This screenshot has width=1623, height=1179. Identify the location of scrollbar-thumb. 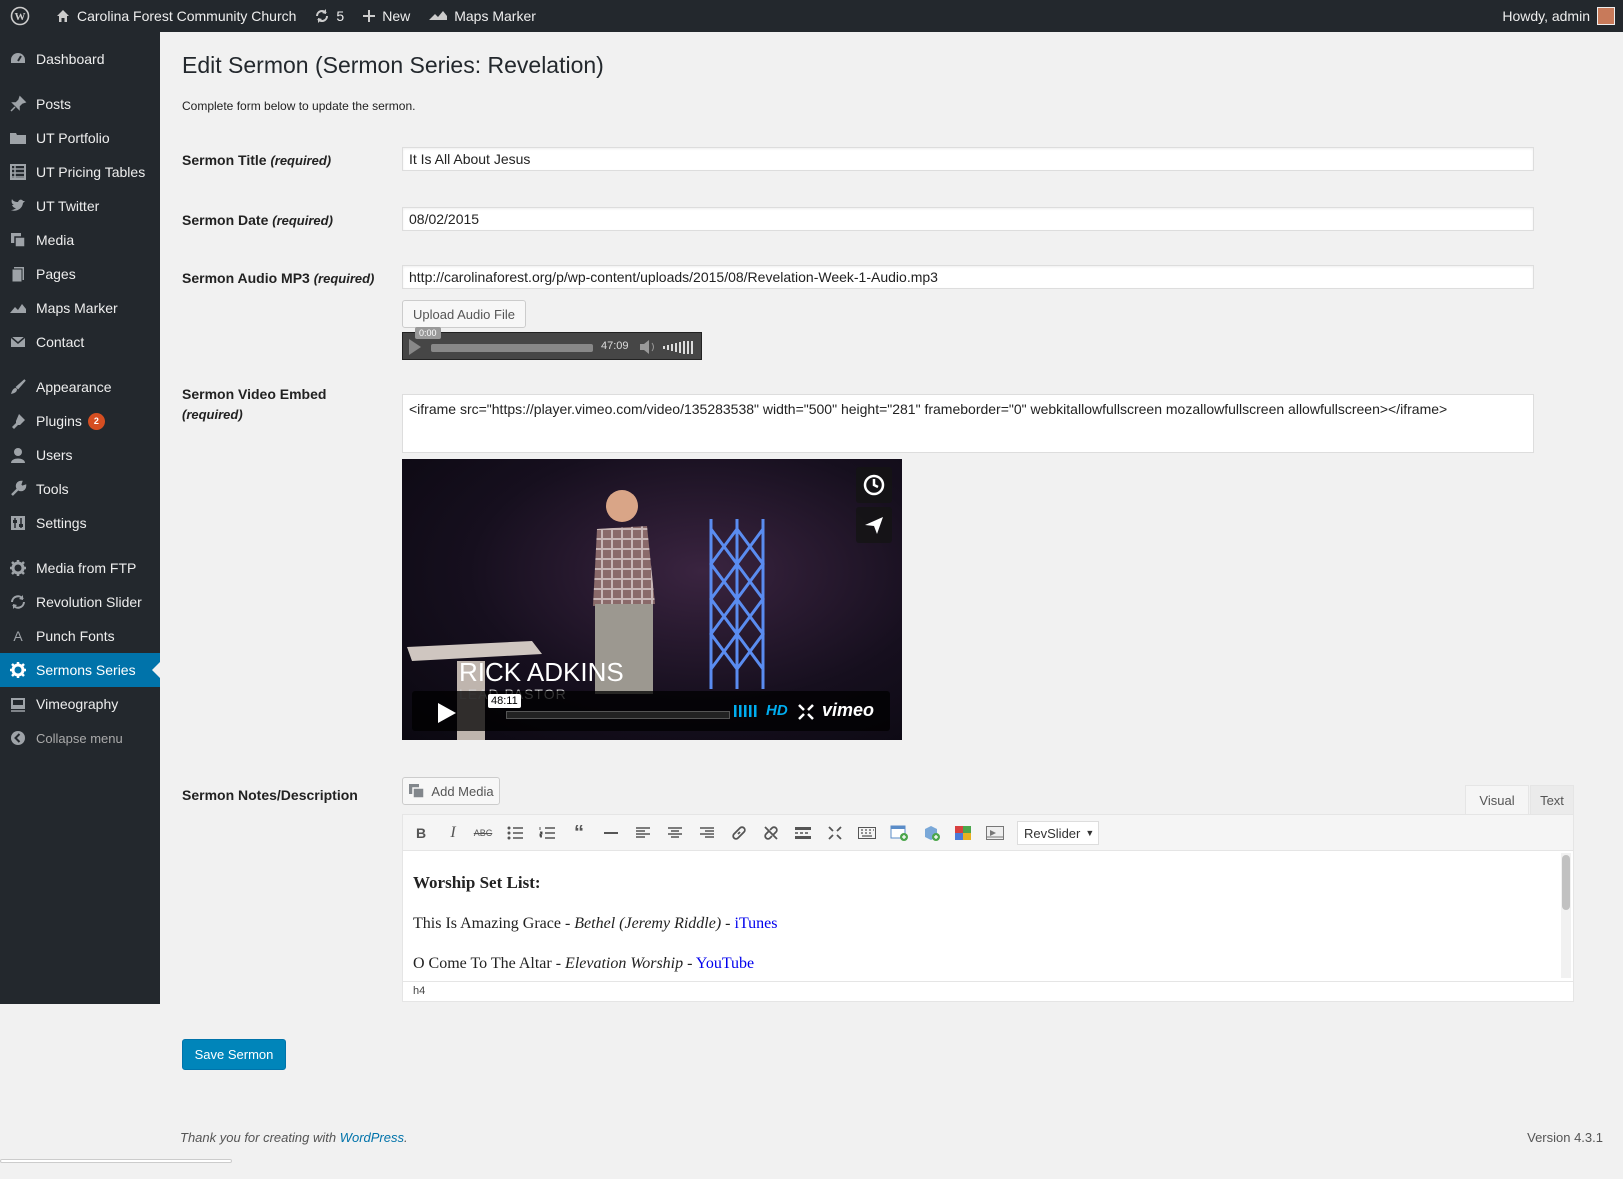
(1566, 882).